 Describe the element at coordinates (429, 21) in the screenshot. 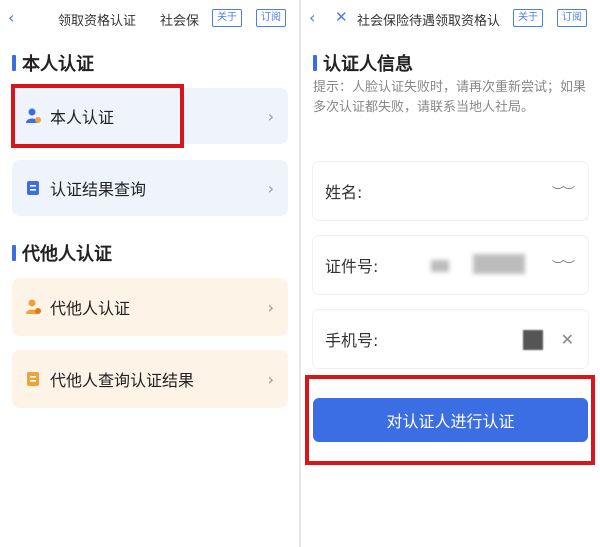

I see `right-topbar-title: 社会保险待遇领取资格认` at that location.